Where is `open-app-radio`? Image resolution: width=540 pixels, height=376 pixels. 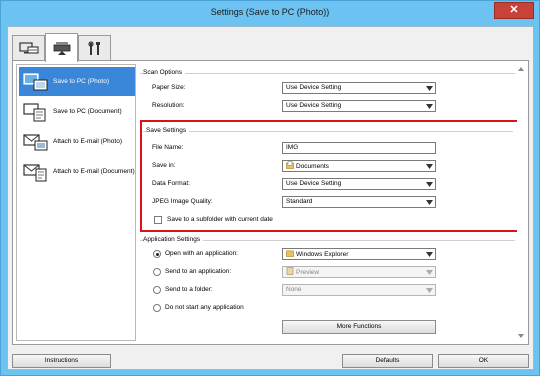 open-app-radio is located at coordinates (157, 254).